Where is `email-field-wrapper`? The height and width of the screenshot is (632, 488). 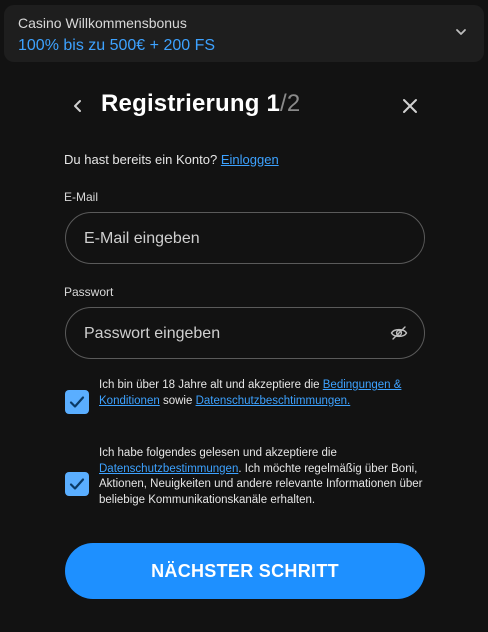 email-field-wrapper is located at coordinates (245, 238).